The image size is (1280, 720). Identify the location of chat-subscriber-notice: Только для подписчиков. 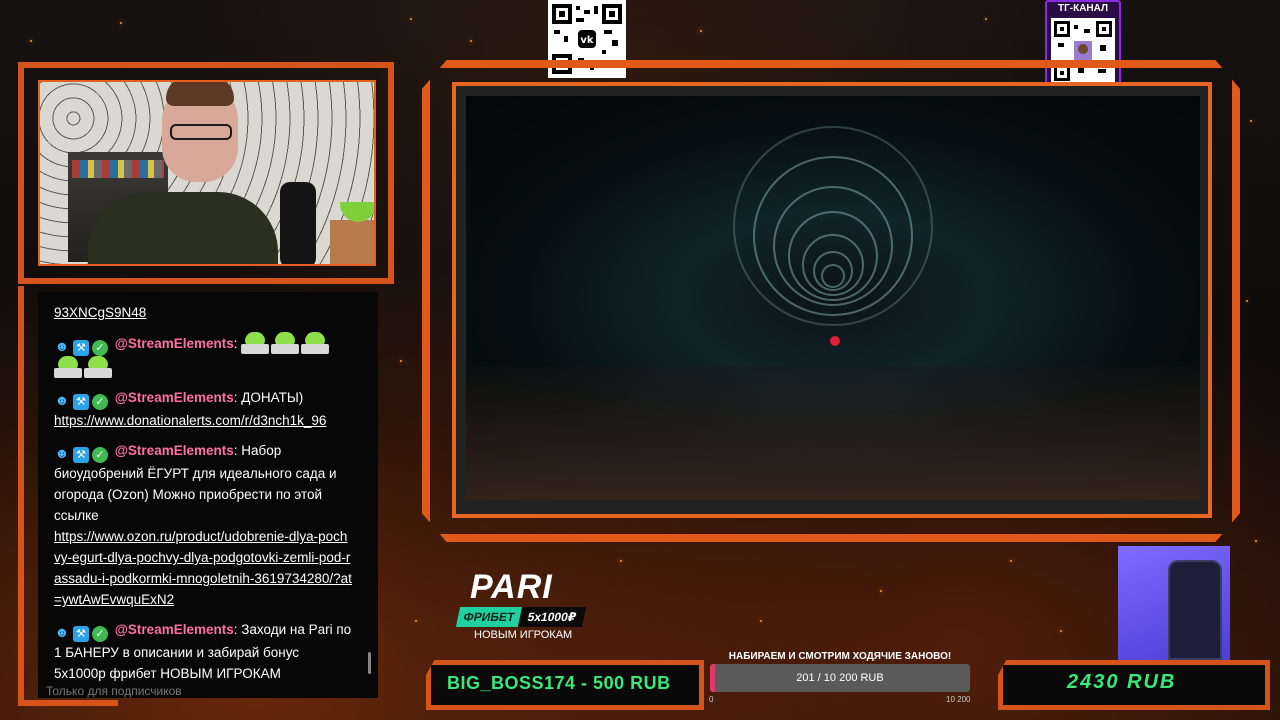
(114, 691).